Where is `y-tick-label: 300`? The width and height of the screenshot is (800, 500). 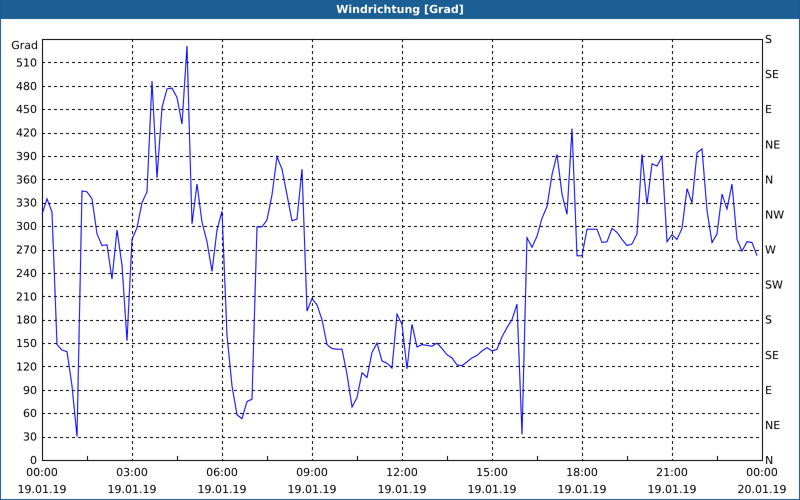
y-tick-label: 300 is located at coordinates (26, 227).